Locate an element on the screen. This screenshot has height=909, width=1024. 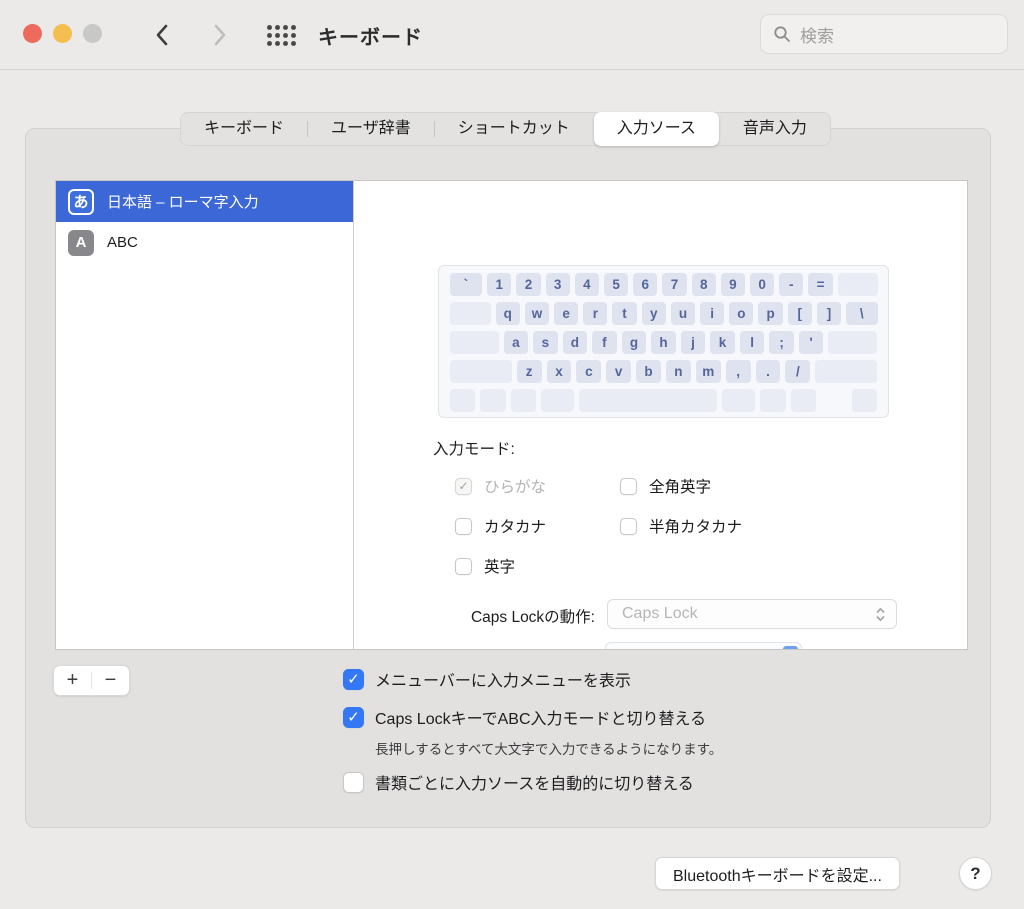
key-t: t is located at coordinates (624, 313).